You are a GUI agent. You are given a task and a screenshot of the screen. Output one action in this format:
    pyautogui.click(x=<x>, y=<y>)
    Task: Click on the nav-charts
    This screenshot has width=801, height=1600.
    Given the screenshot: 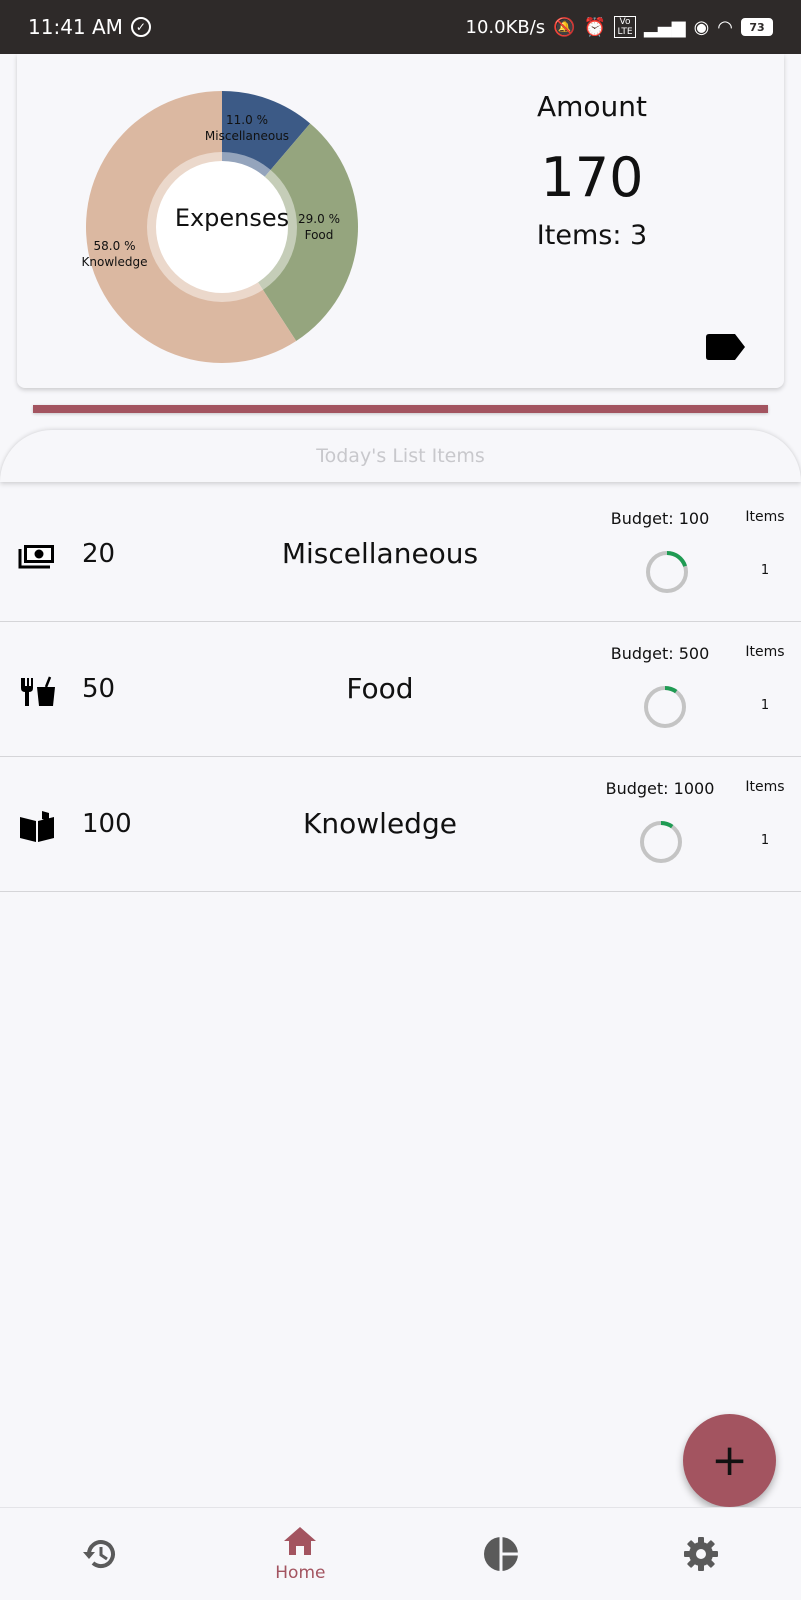 What is the action you would take?
    pyautogui.click(x=501, y=1554)
    